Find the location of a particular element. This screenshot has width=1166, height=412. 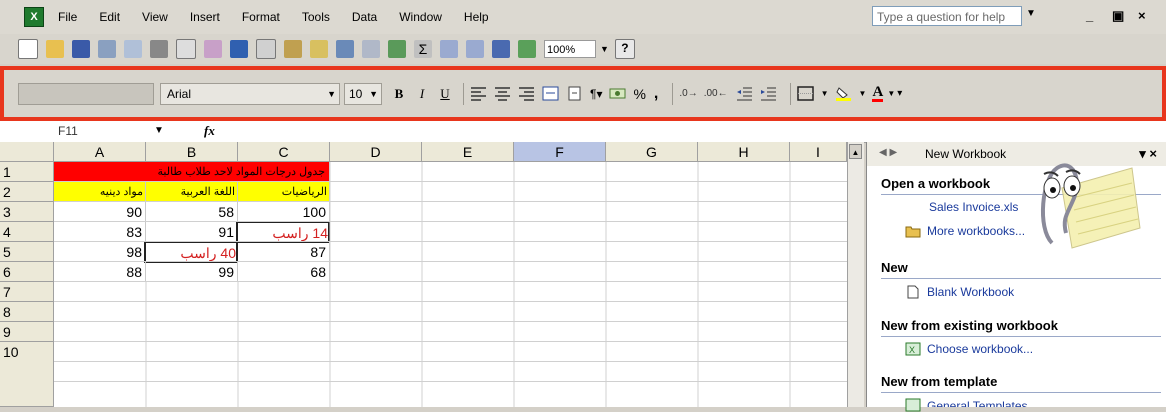

menu-help: Help is located at coordinates (476, 17).